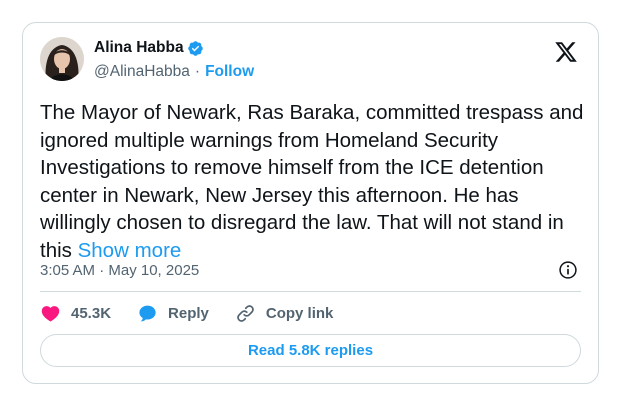 This screenshot has height=405, width=640. I want to click on avatar, so click(62, 59).